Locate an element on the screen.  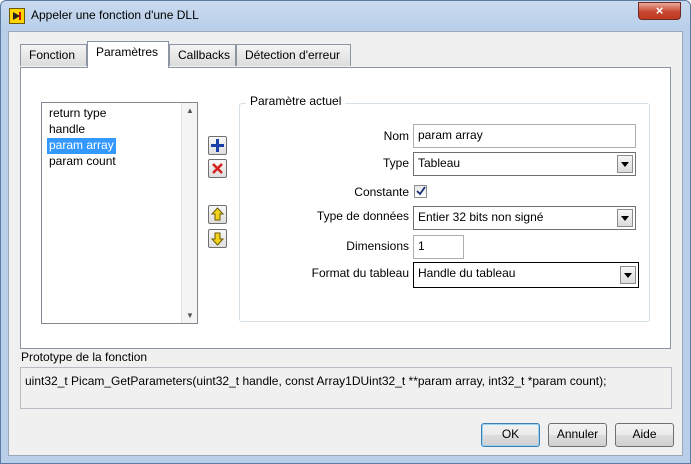
add-parameter-button is located at coordinates (217, 145).